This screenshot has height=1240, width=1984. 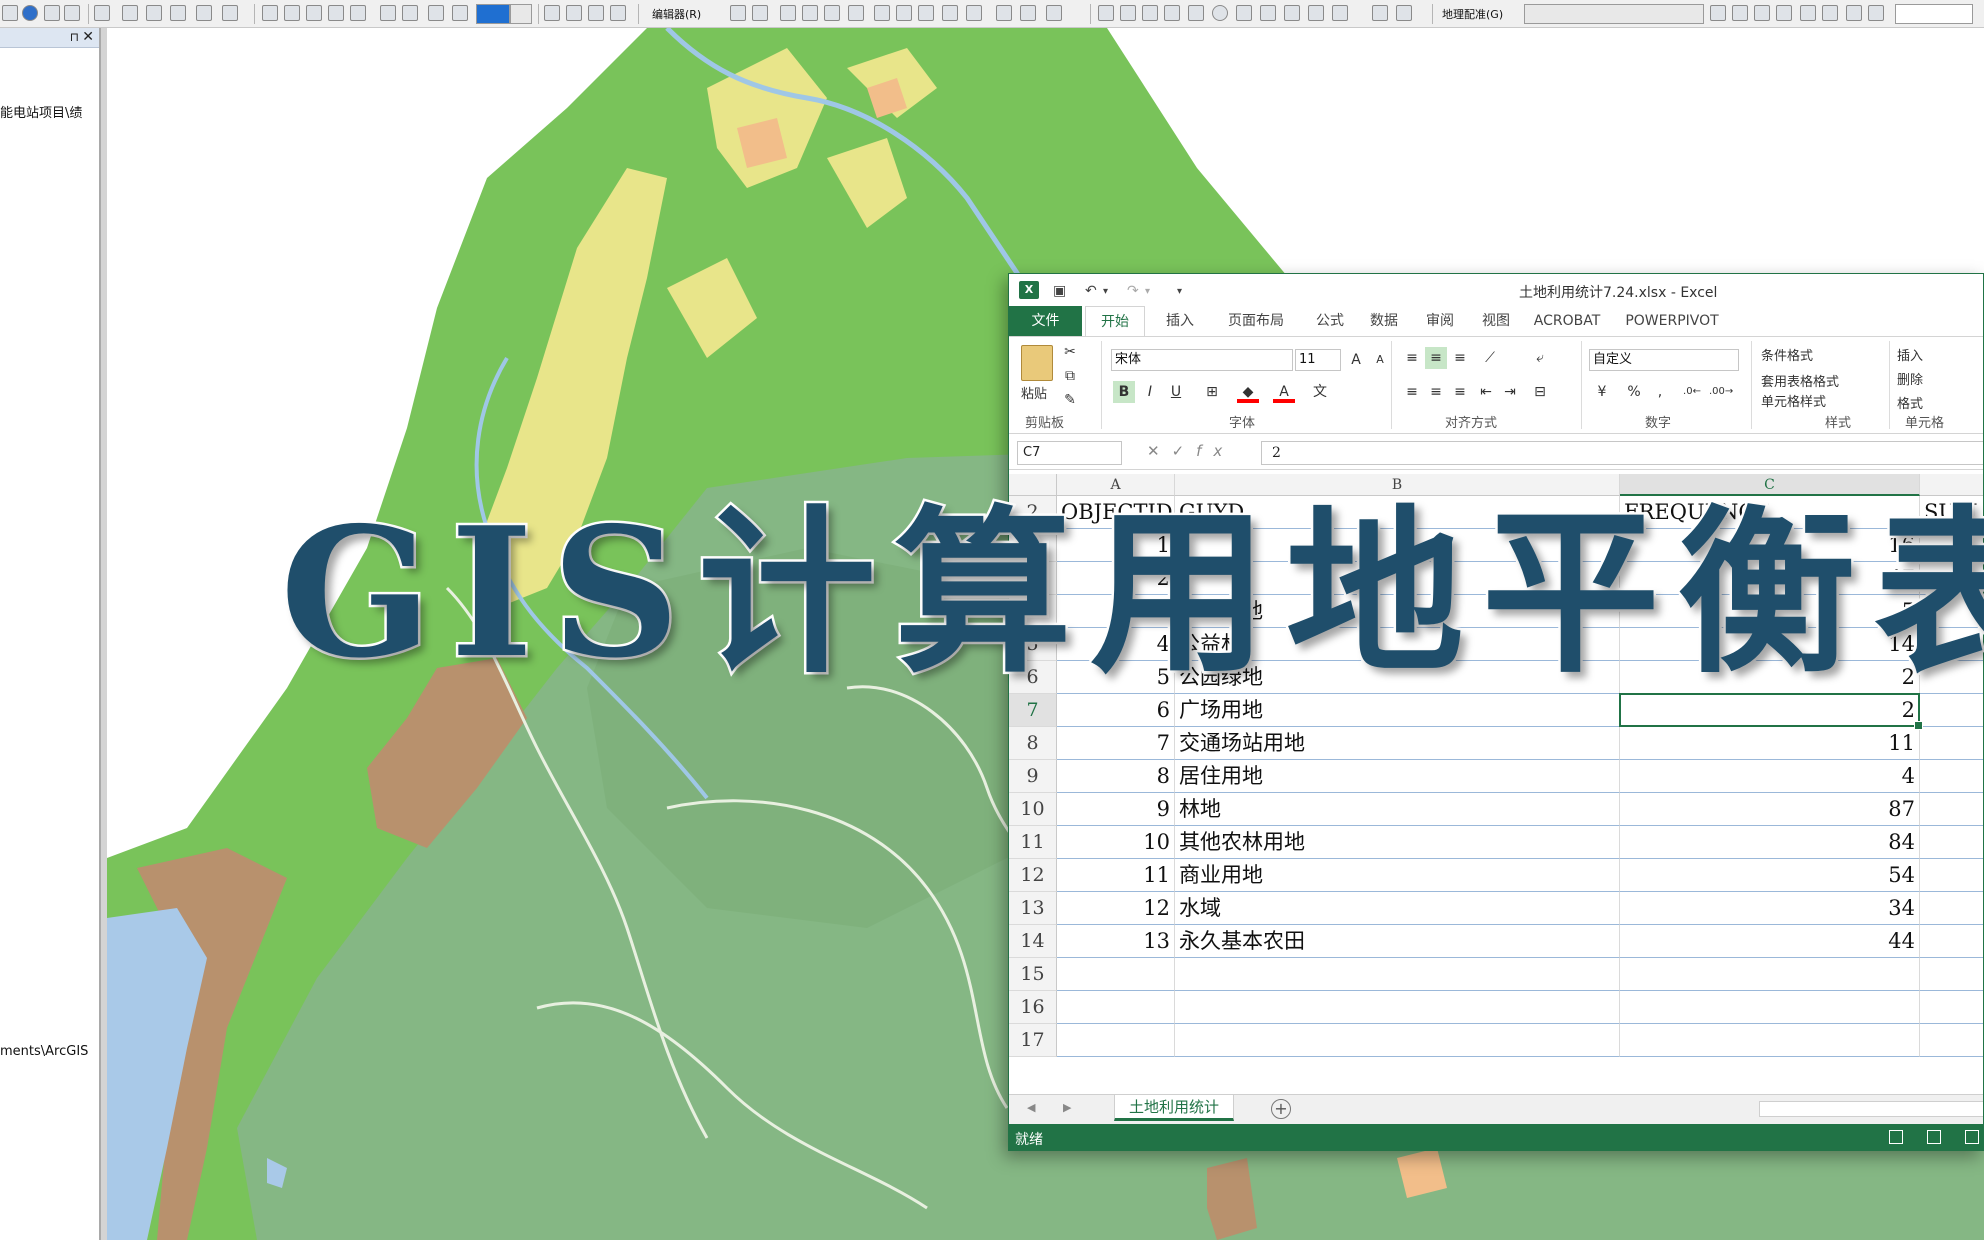 What do you see at coordinates (1033, 974) in the screenshot?
I see `row-header: 15` at bounding box center [1033, 974].